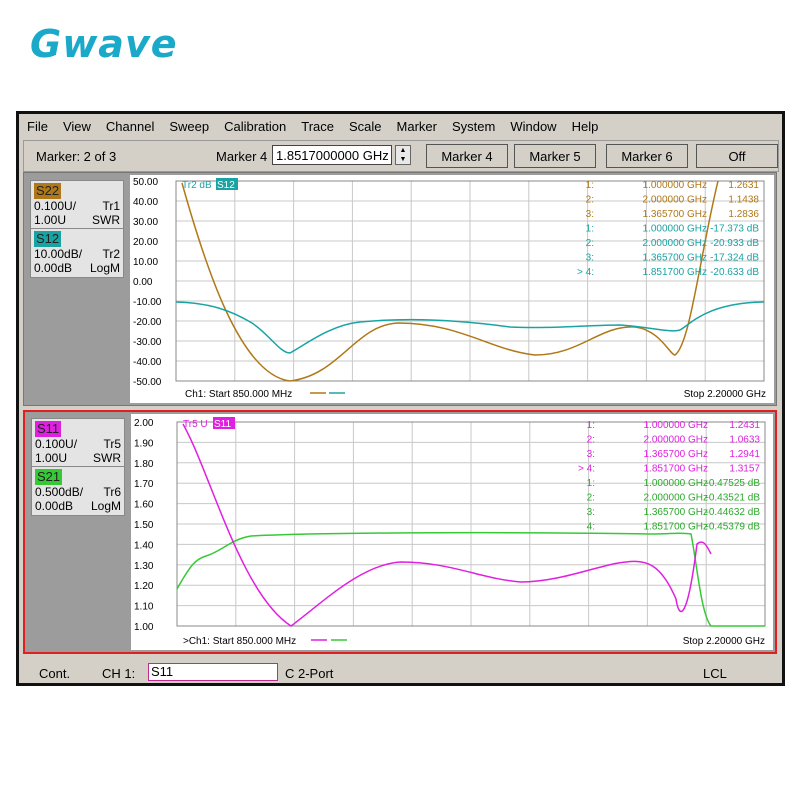 Image resolution: width=800 pixels, height=800 pixels. Describe the element at coordinates (309, 673) in the screenshot. I see `port-status: C 2-Port` at that location.